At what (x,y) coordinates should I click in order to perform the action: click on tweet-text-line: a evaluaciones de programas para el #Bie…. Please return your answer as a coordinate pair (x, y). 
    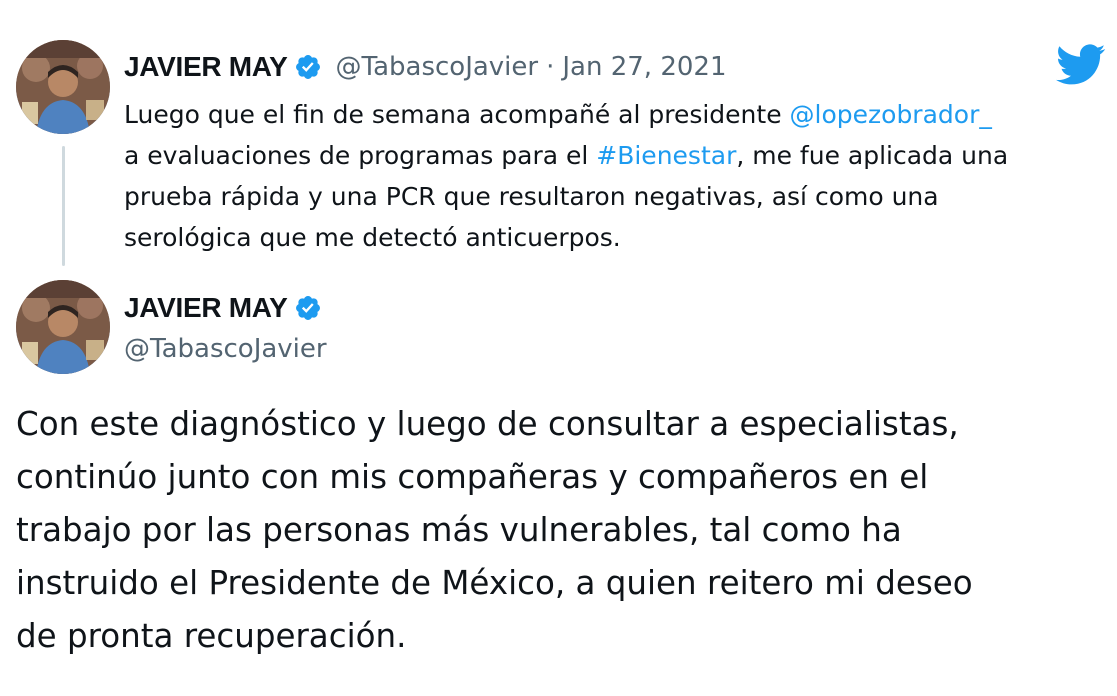
    Looking at the image, I should click on (614, 155).